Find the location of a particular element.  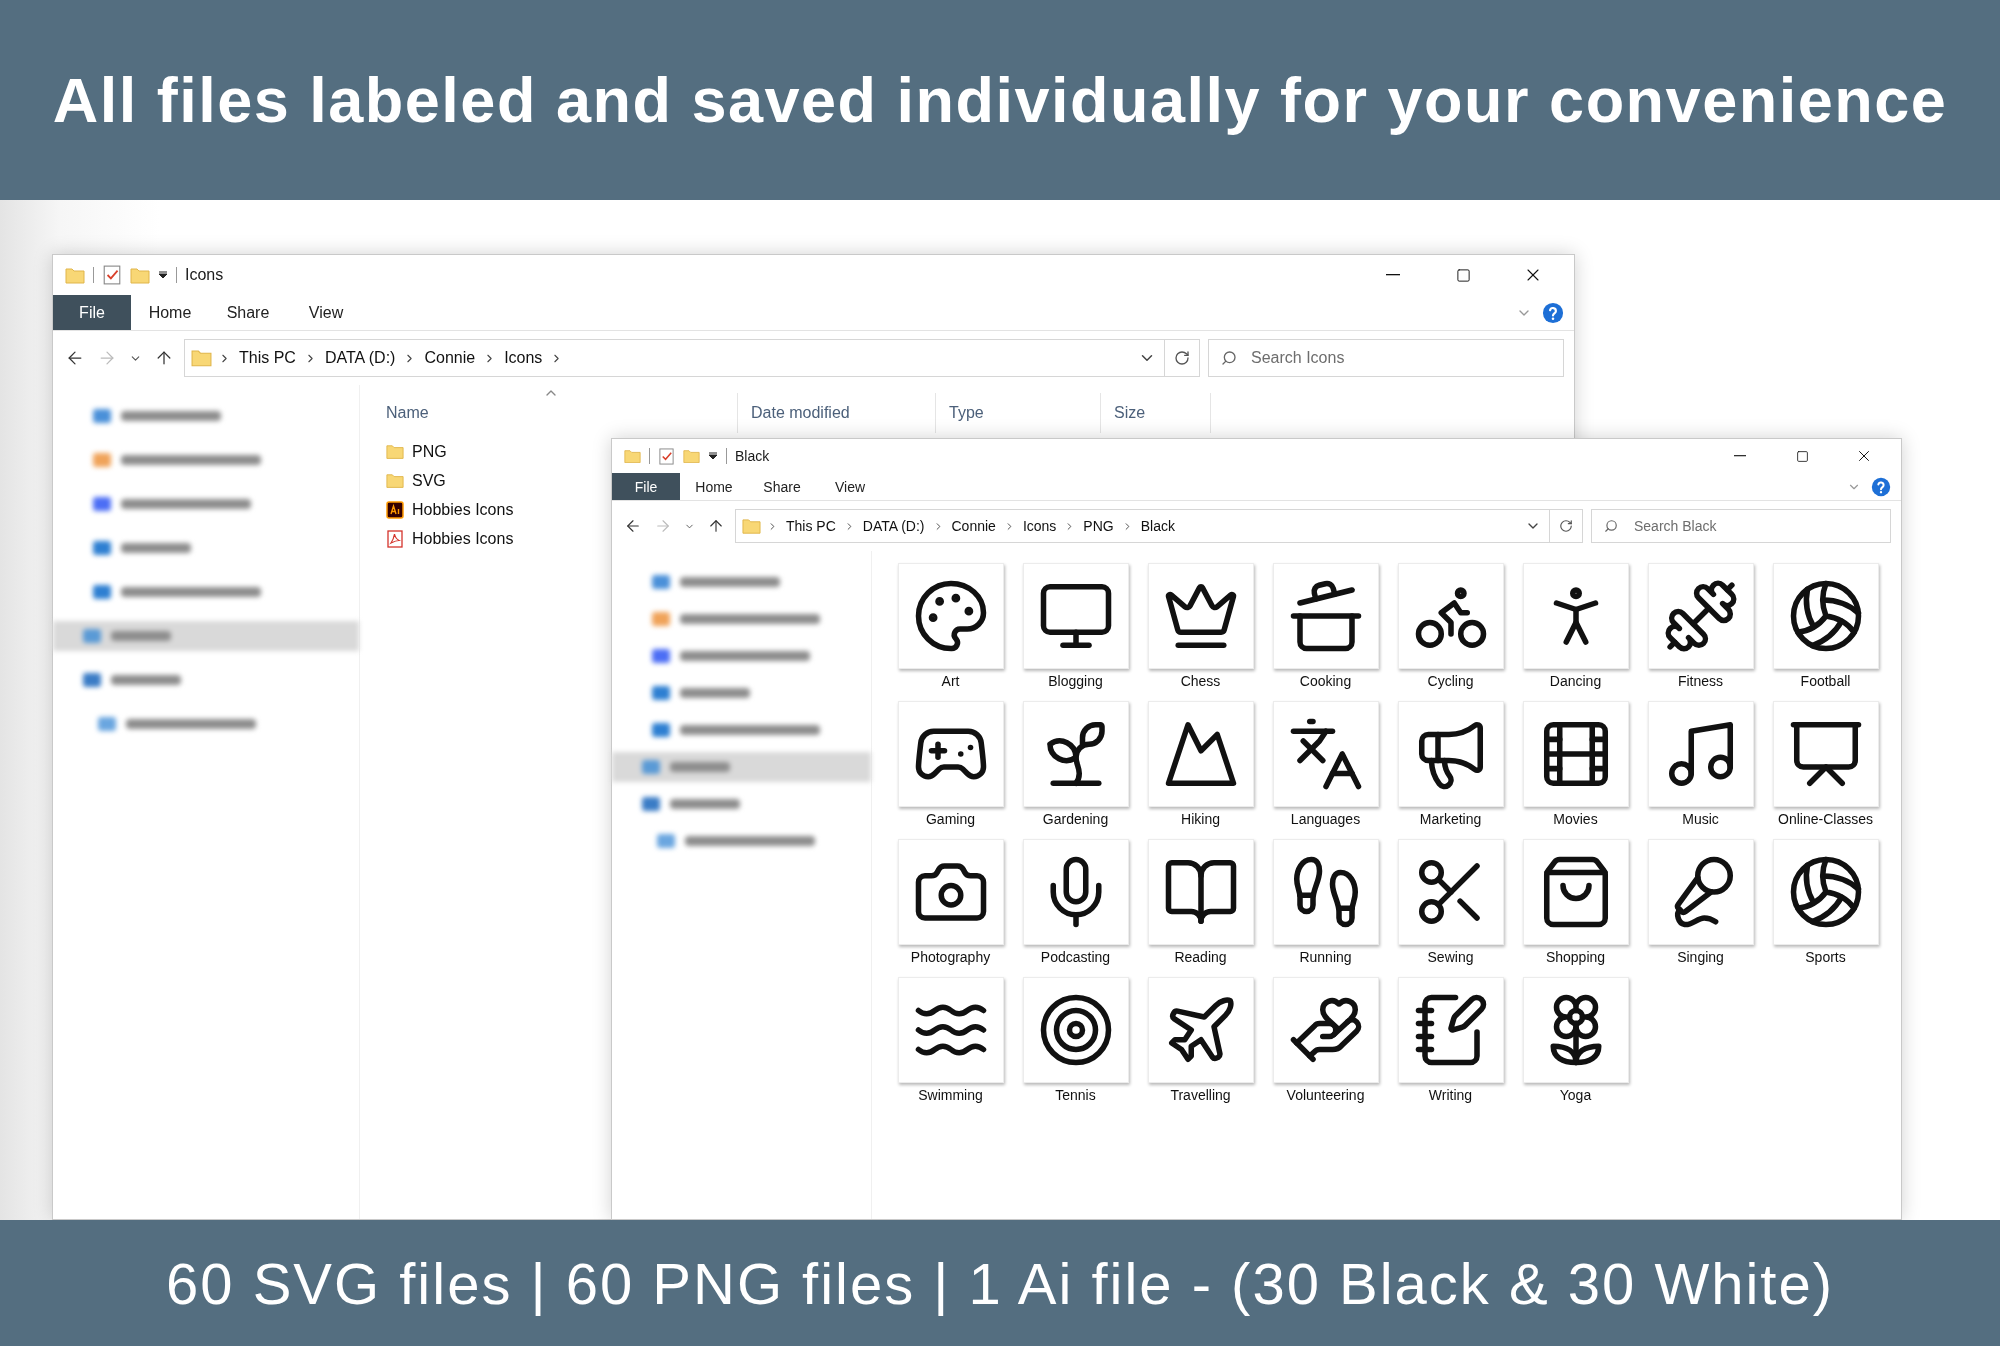

image-file-item: Running is located at coordinates (1325, 908).